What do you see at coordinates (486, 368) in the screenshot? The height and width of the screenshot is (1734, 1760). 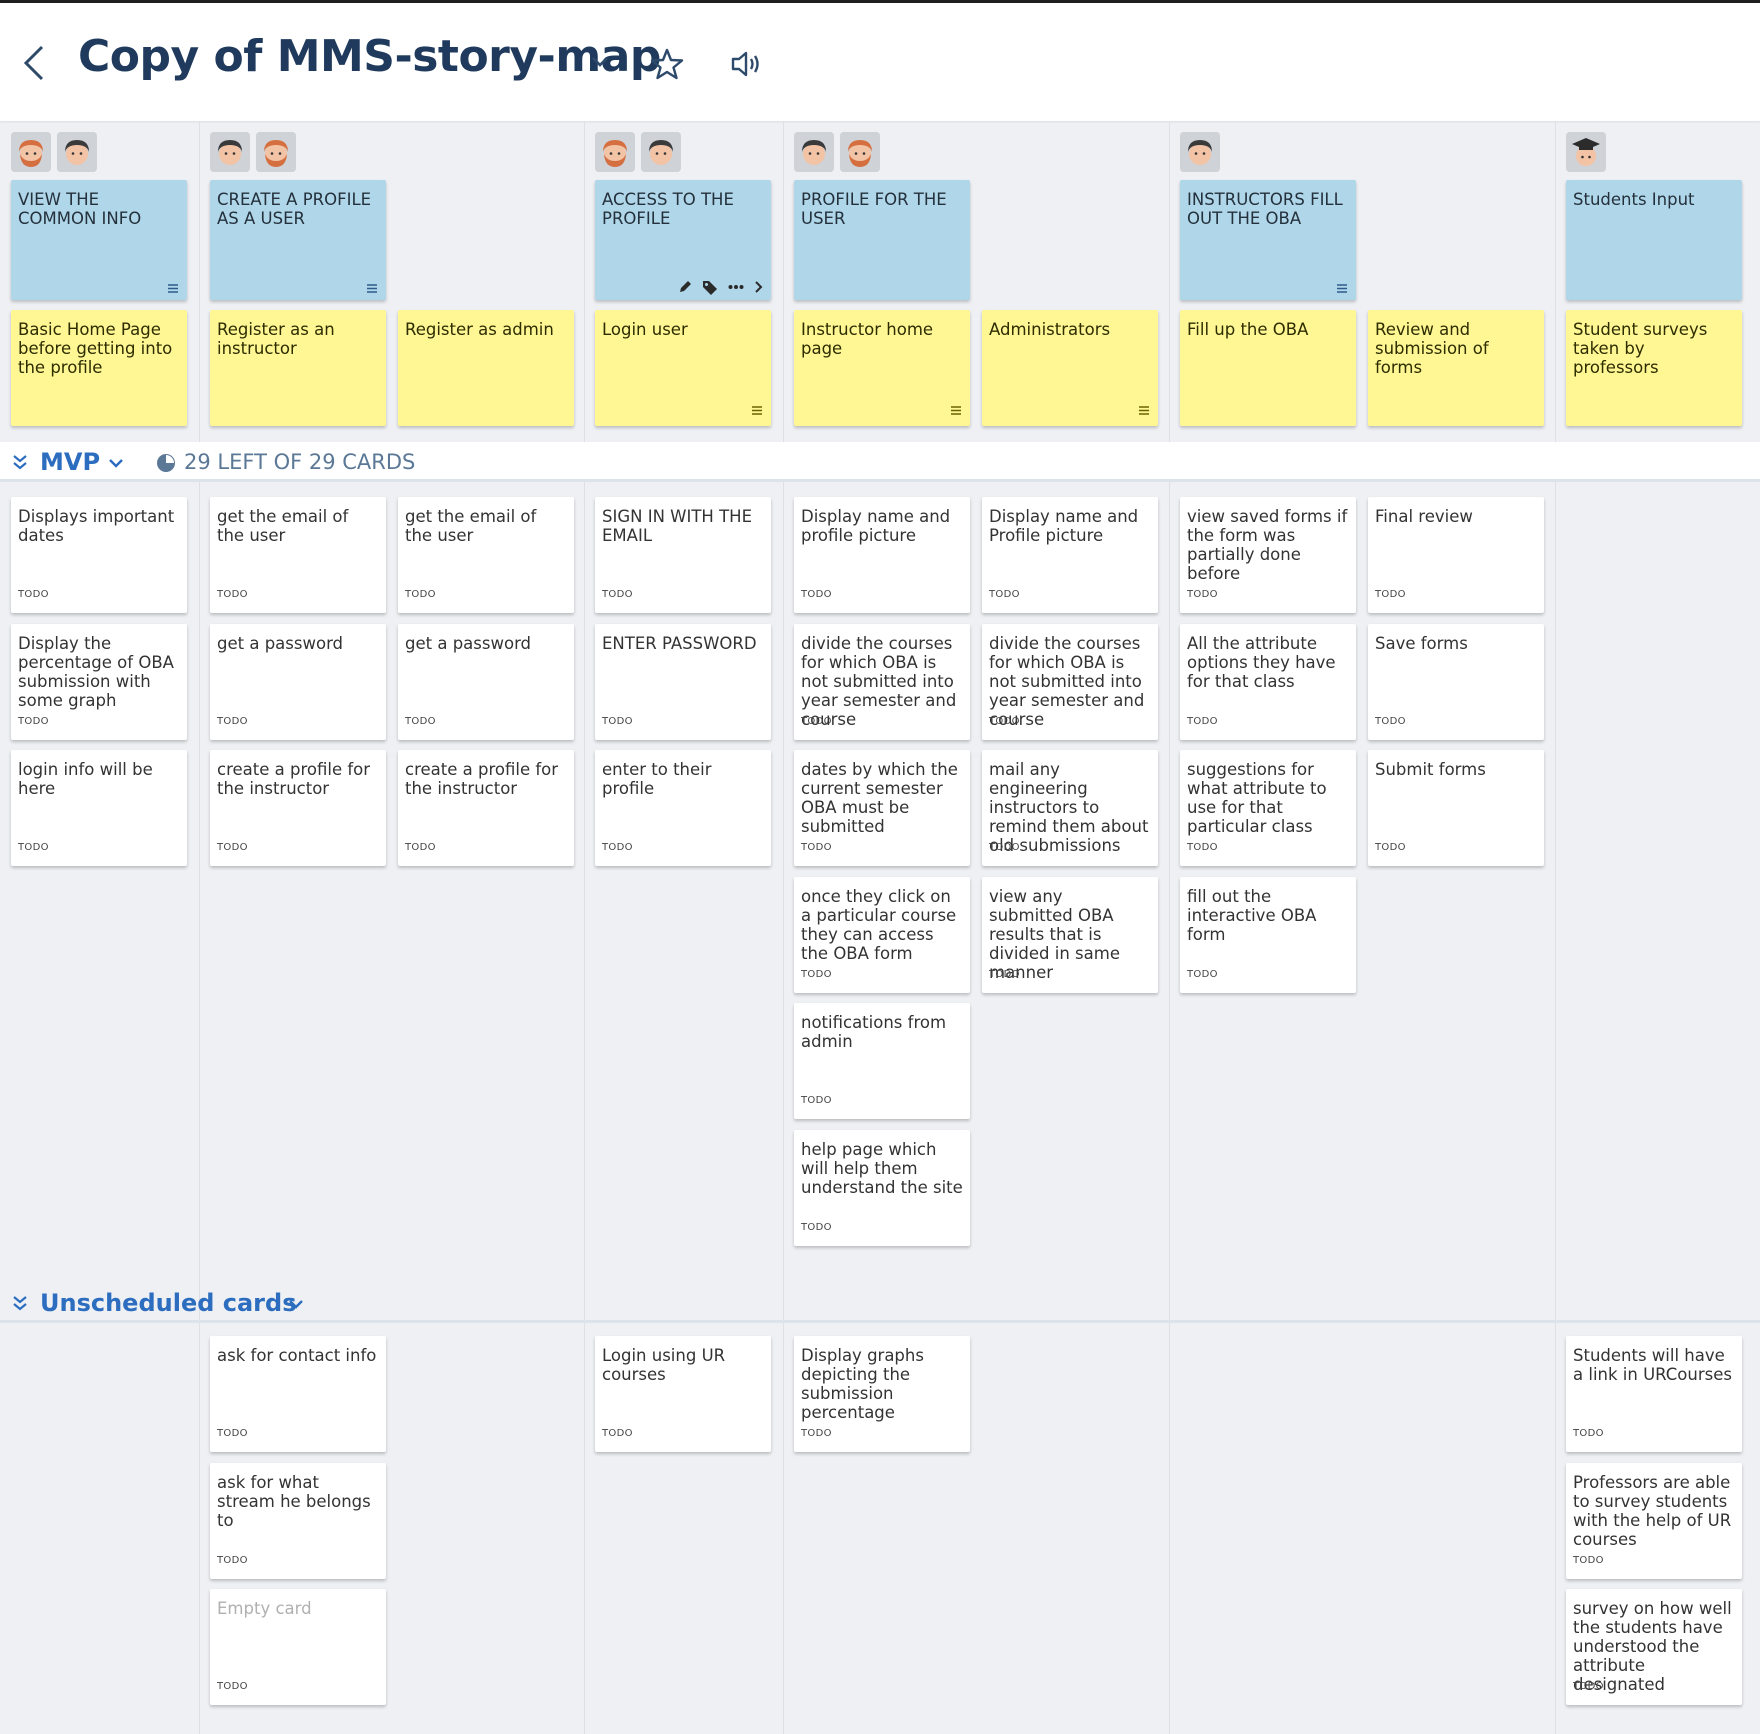 I see `activity-card: Register as admin` at bounding box center [486, 368].